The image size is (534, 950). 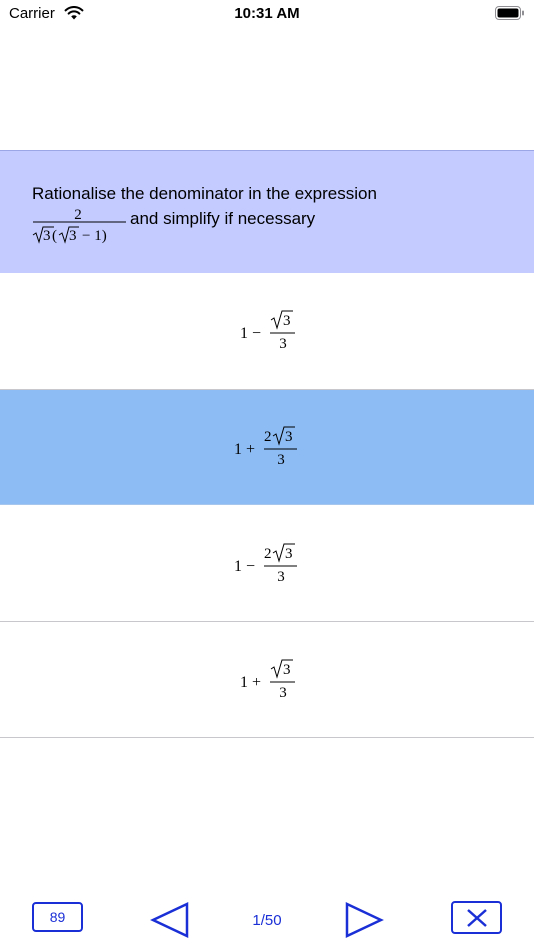 What do you see at coordinates (364, 920) in the screenshot?
I see `next-arrow-icon` at bounding box center [364, 920].